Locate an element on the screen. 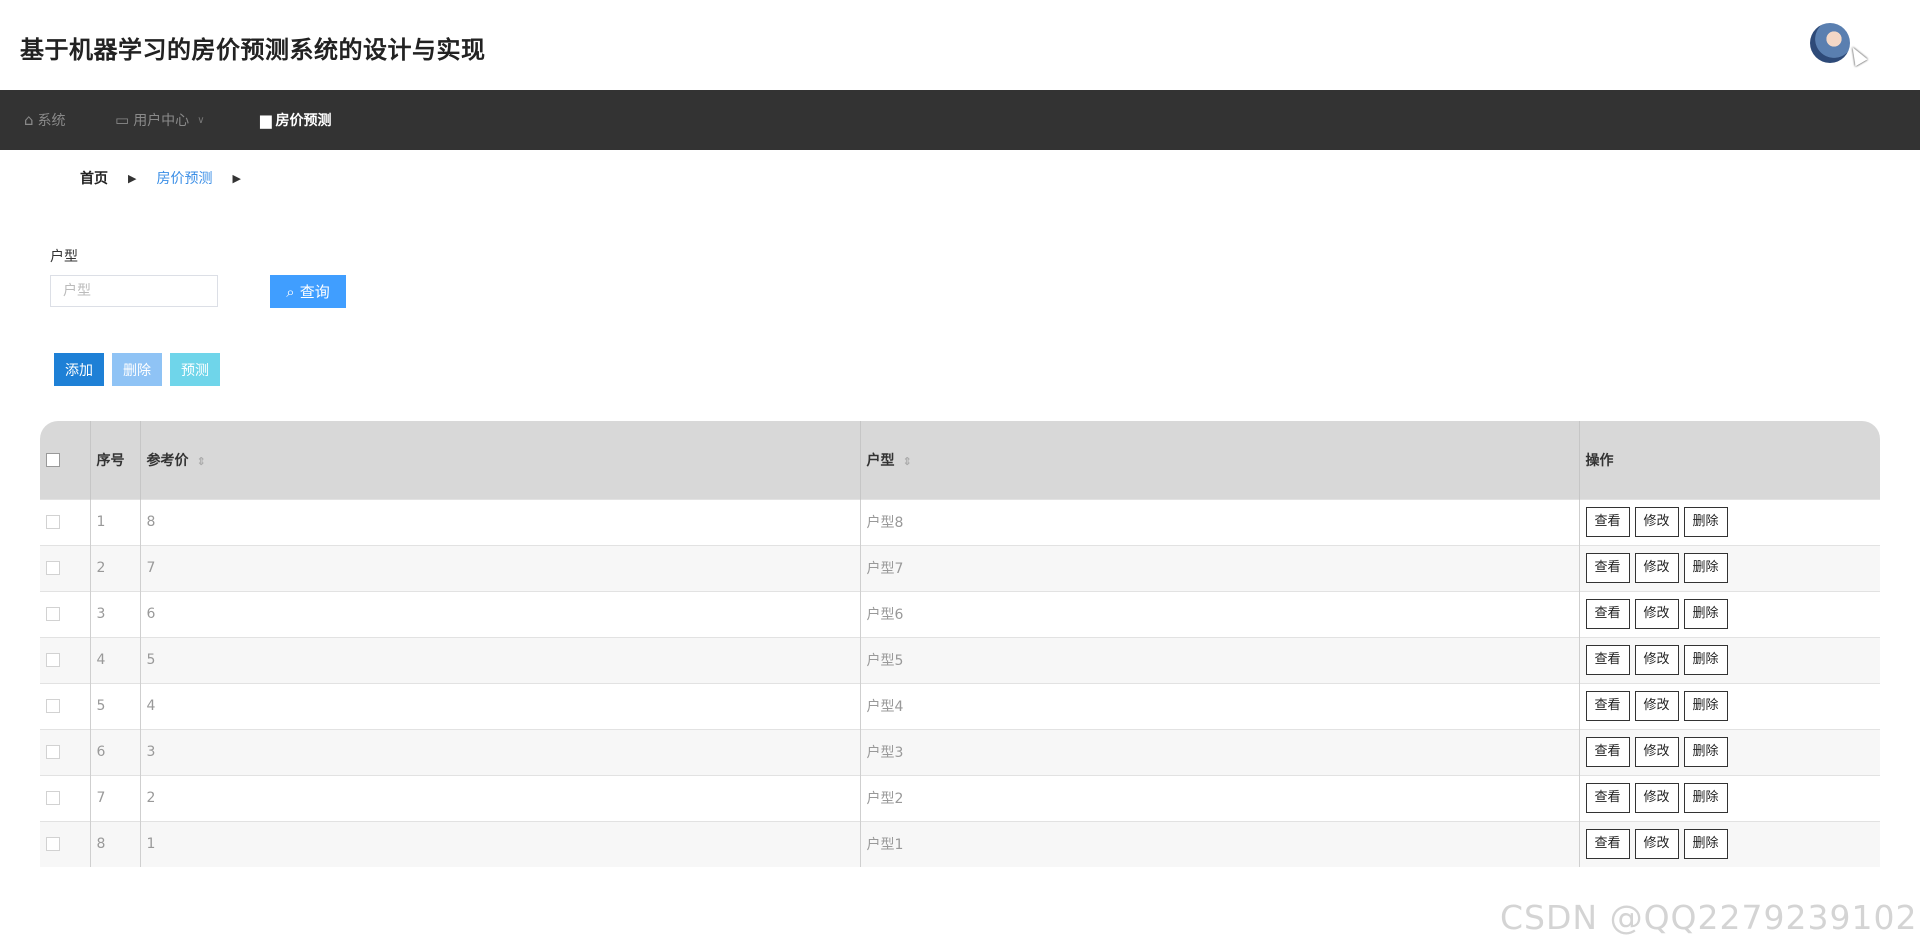 Image resolution: width=1920 pixels, height=952 pixels. breadcrumb-home: 首页 is located at coordinates (94, 178).